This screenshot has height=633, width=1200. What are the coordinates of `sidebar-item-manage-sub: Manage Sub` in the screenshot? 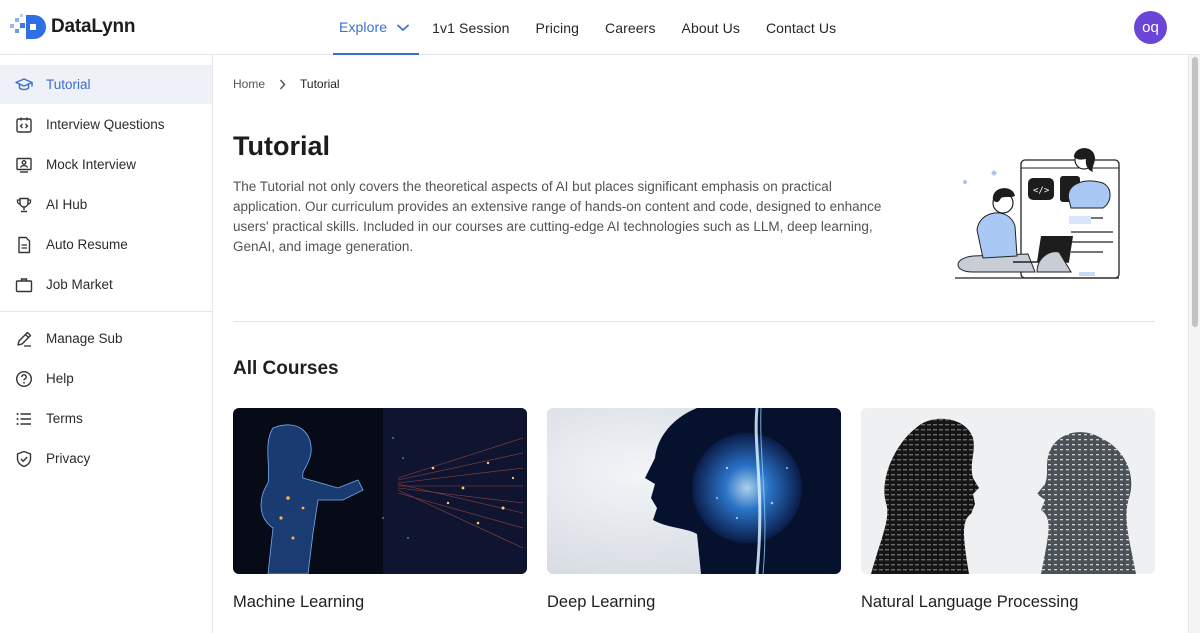 It's located at (106, 338).